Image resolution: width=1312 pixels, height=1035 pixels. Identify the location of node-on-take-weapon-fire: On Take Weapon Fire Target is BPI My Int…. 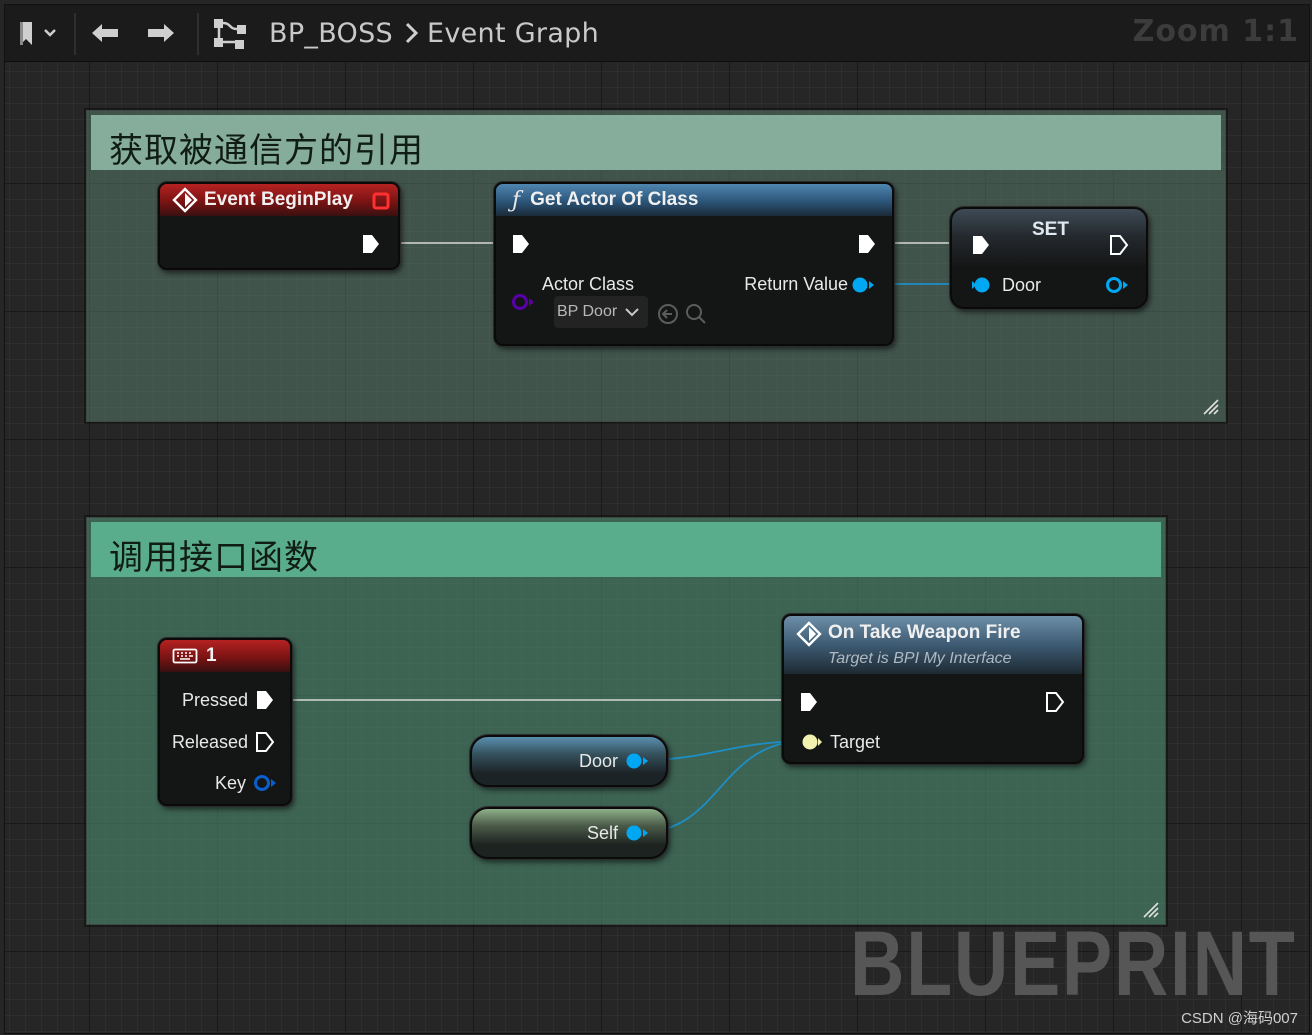
(933, 689).